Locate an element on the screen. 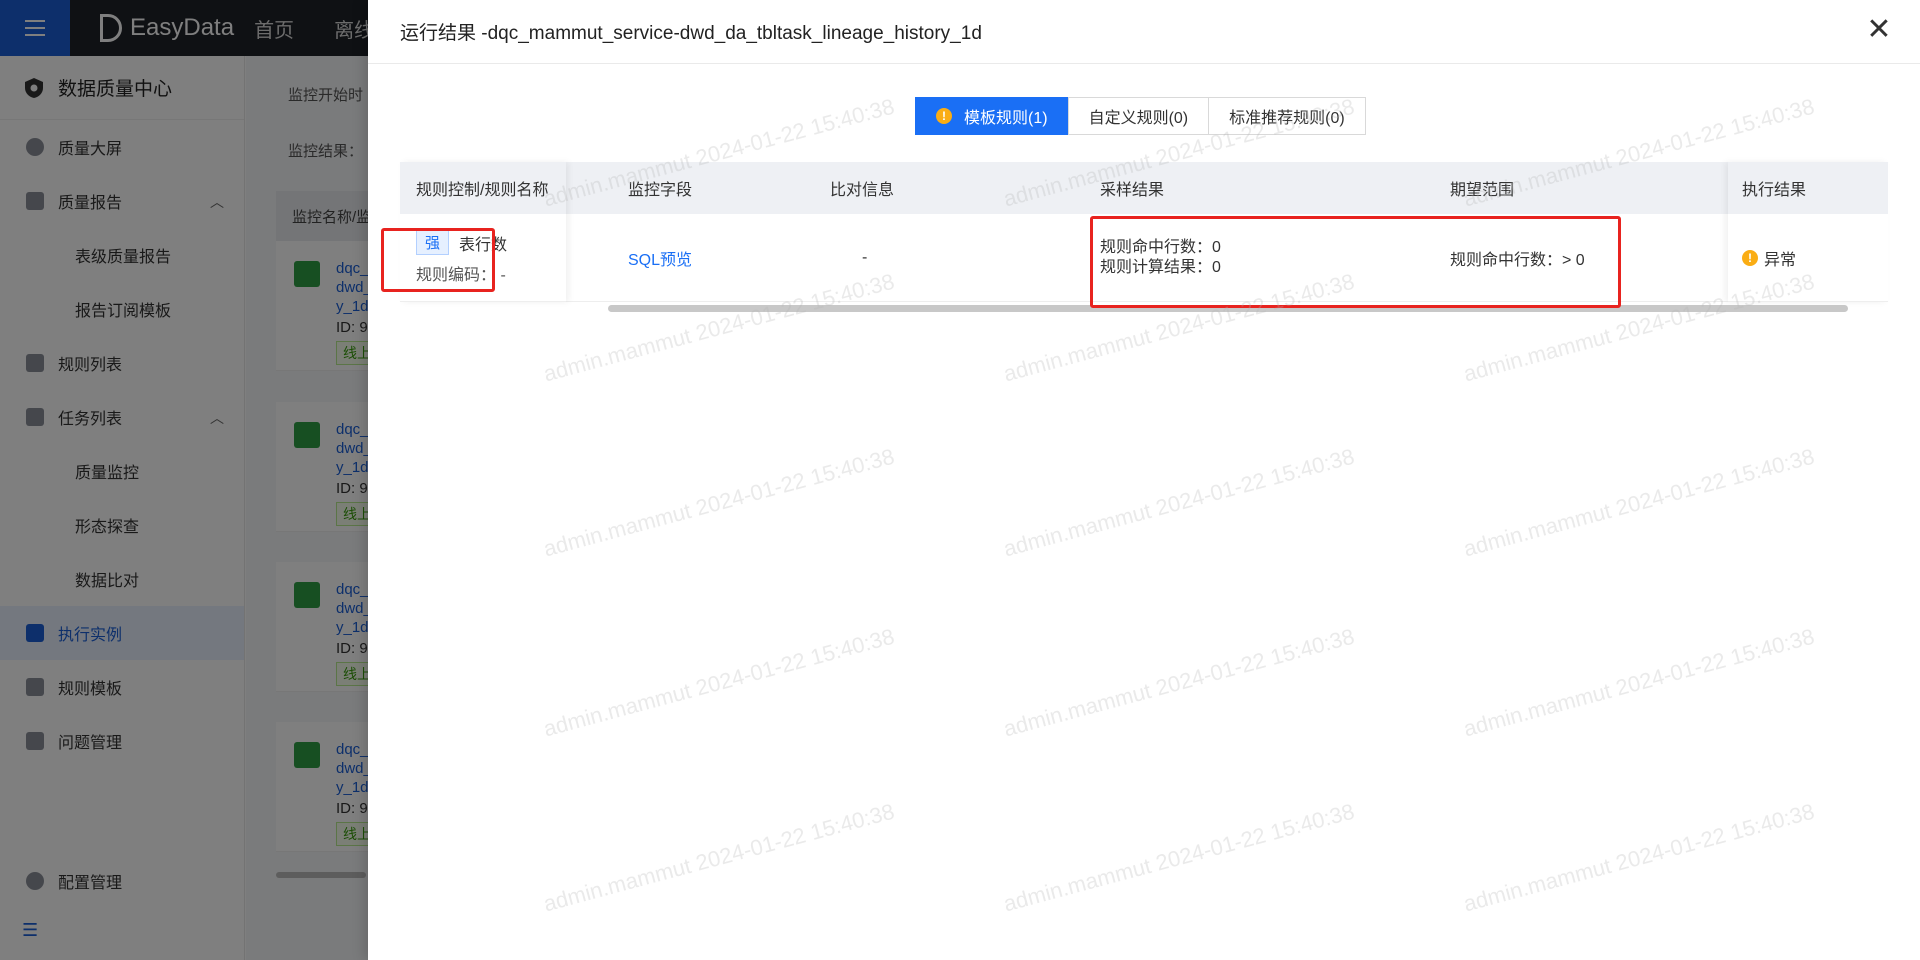 The height and width of the screenshot is (960, 1920). tab-custom-rules: 自定义规则(0) is located at coordinates (1138, 116).